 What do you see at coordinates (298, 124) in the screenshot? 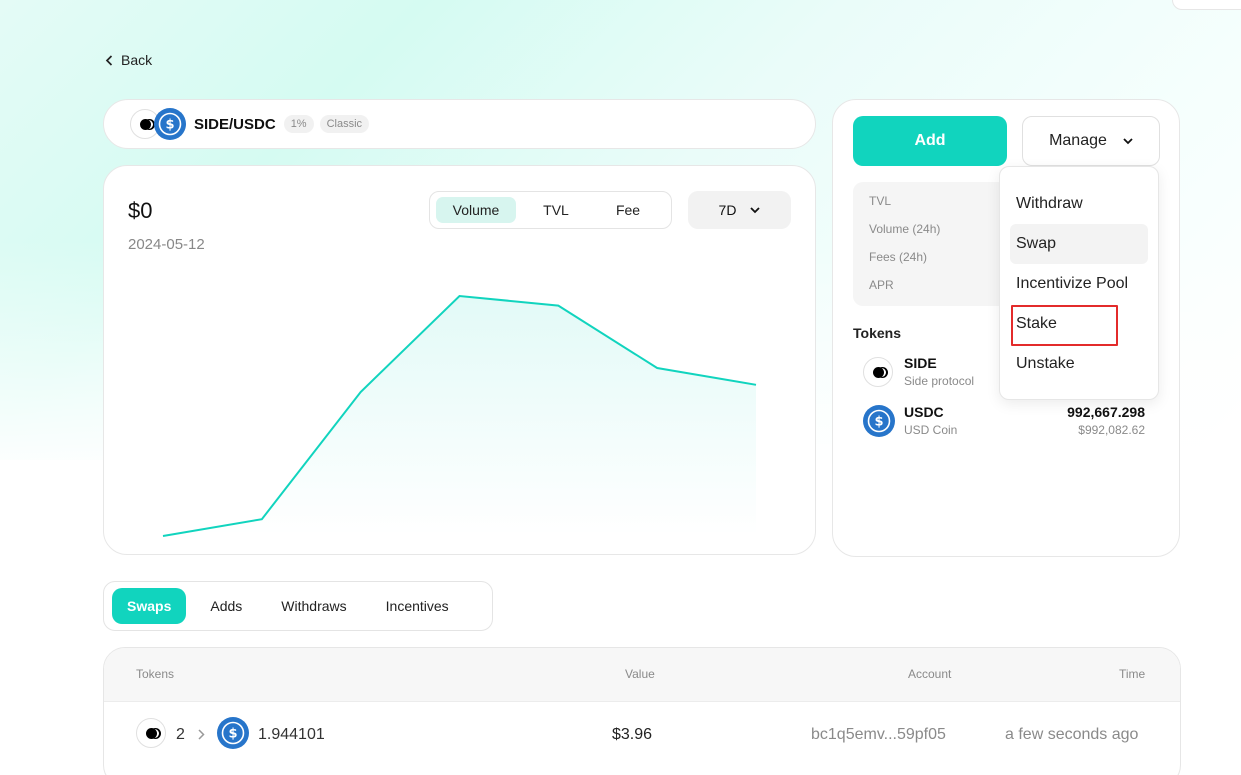
I see `fee-tier-badge: 1%` at bounding box center [298, 124].